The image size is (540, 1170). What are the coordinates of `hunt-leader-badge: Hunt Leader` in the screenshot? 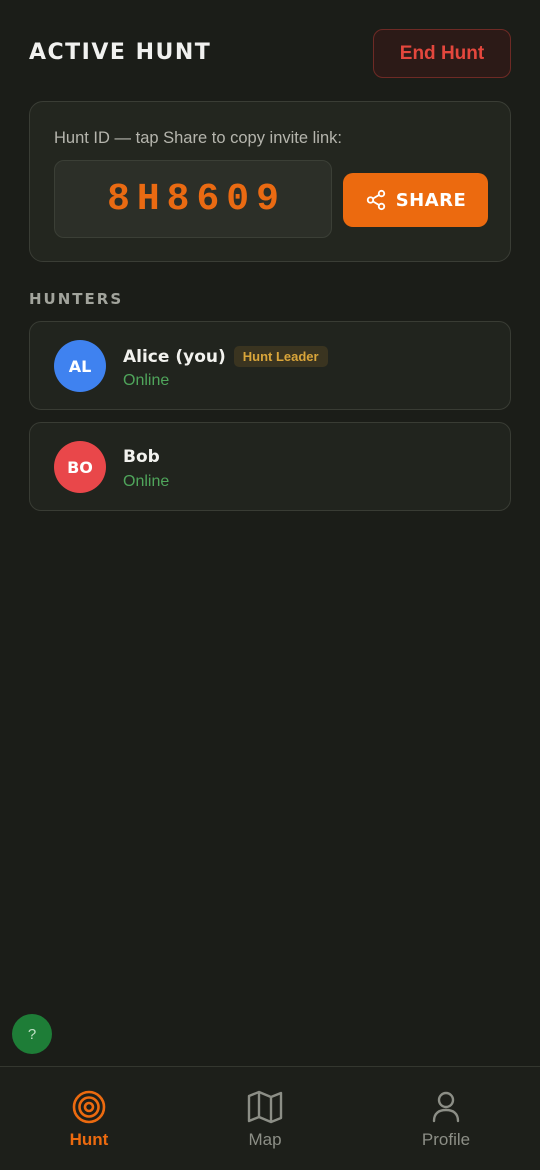 It's located at (280, 356).